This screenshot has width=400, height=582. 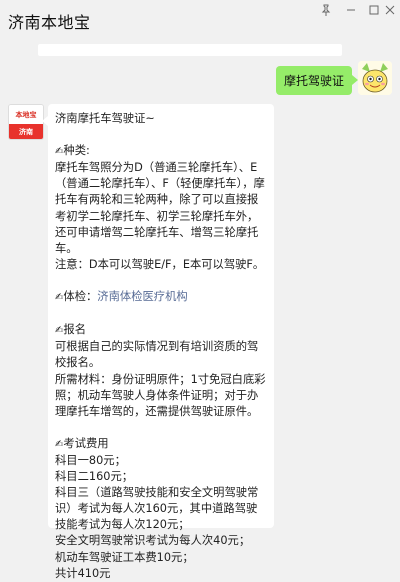 What do you see at coordinates (351, 10) in the screenshot?
I see `minimize-icon` at bounding box center [351, 10].